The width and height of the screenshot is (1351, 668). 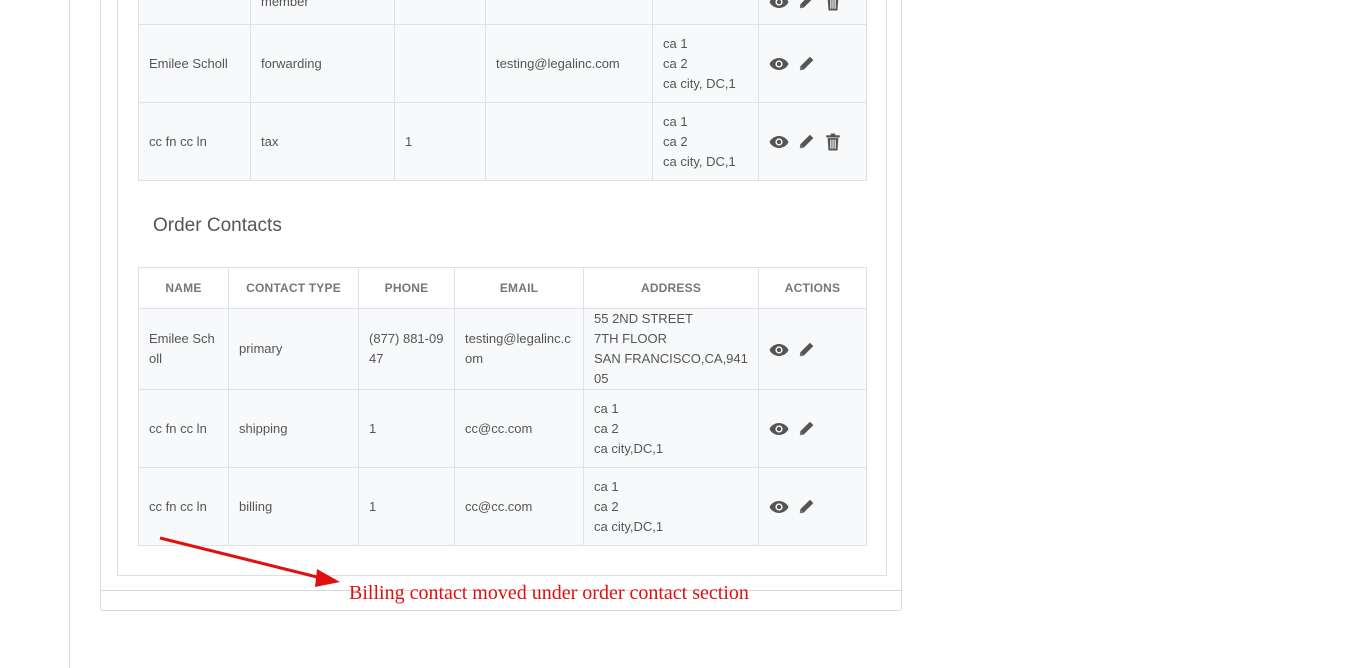 I want to click on address-line: 7TH FLOOR, so click(x=630, y=338).